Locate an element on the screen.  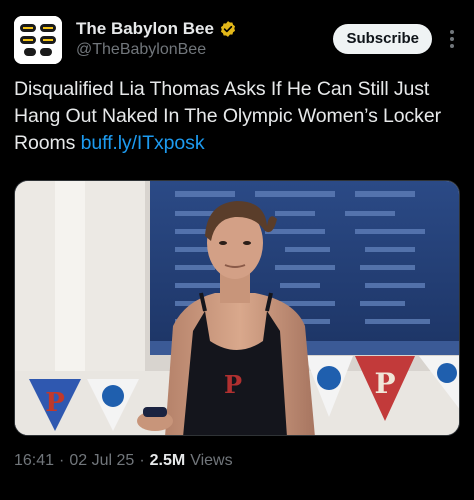
more-vertical-icon is located at coordinates (452, 39).